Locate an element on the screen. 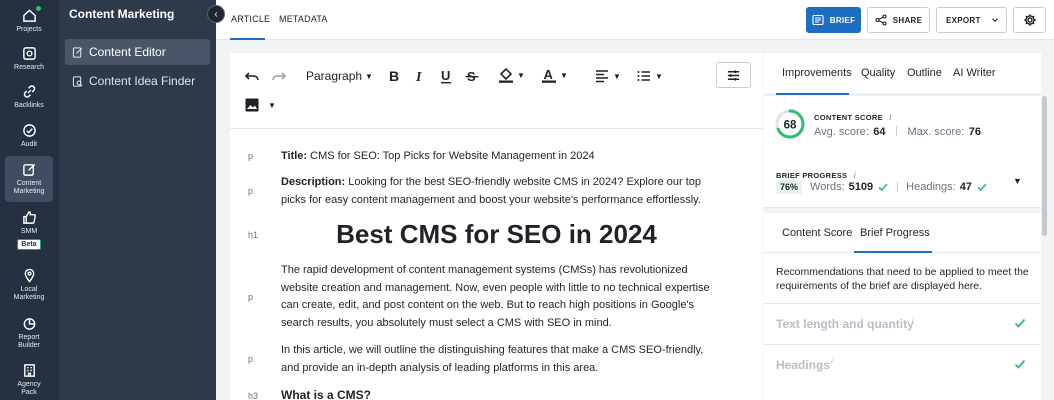  submenu-item-content-idea-finder: Content Idea Finder is located at coordinates (137, 81).